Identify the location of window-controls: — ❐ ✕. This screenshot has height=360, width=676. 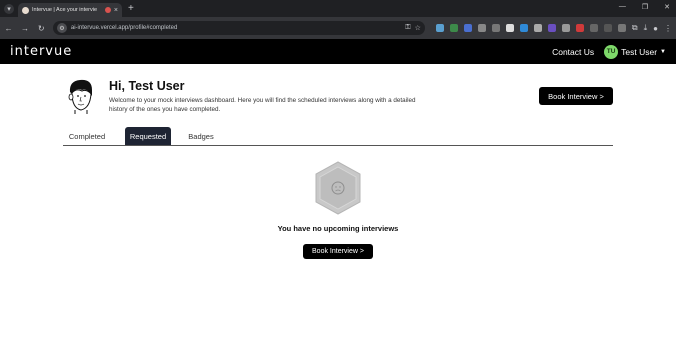
(644, 7).